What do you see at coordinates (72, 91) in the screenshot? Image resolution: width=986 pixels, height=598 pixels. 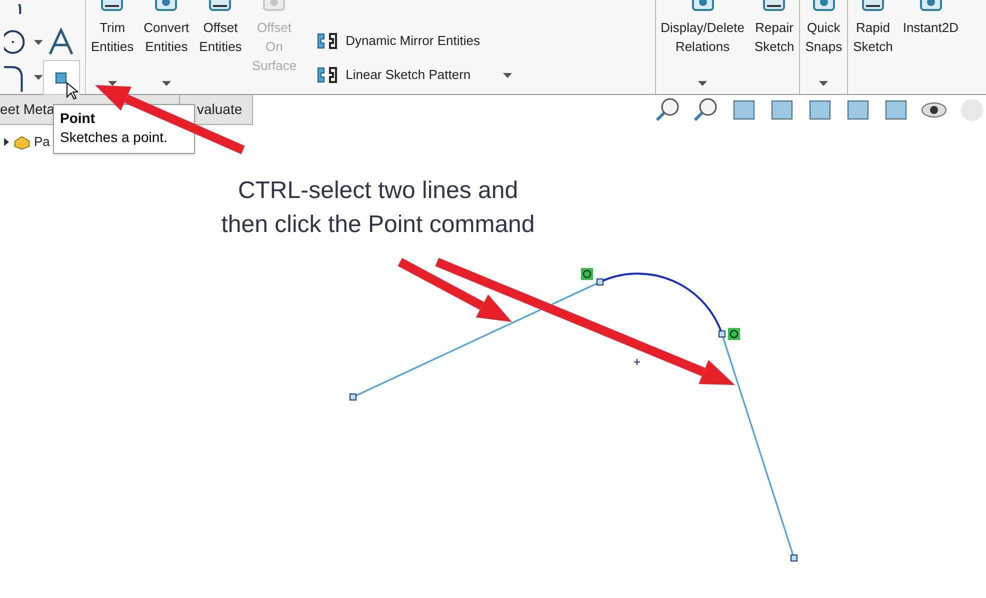 I see `mouse-cursor-icon` at bounding box center [72, 91].